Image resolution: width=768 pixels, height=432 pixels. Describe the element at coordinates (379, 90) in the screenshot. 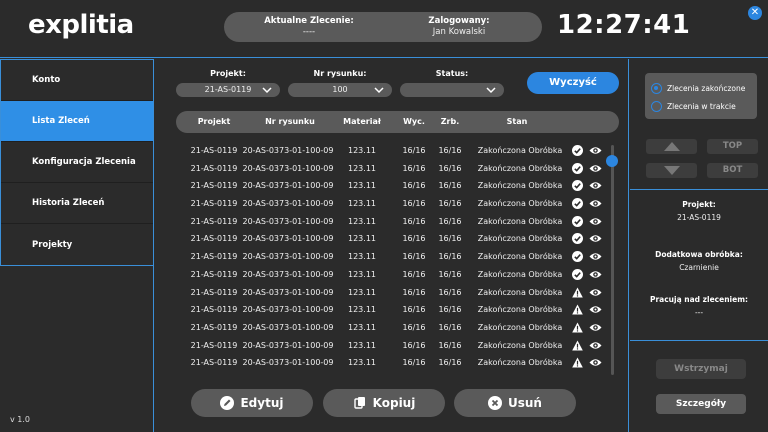

I see `chevron-down-icon` at that location.